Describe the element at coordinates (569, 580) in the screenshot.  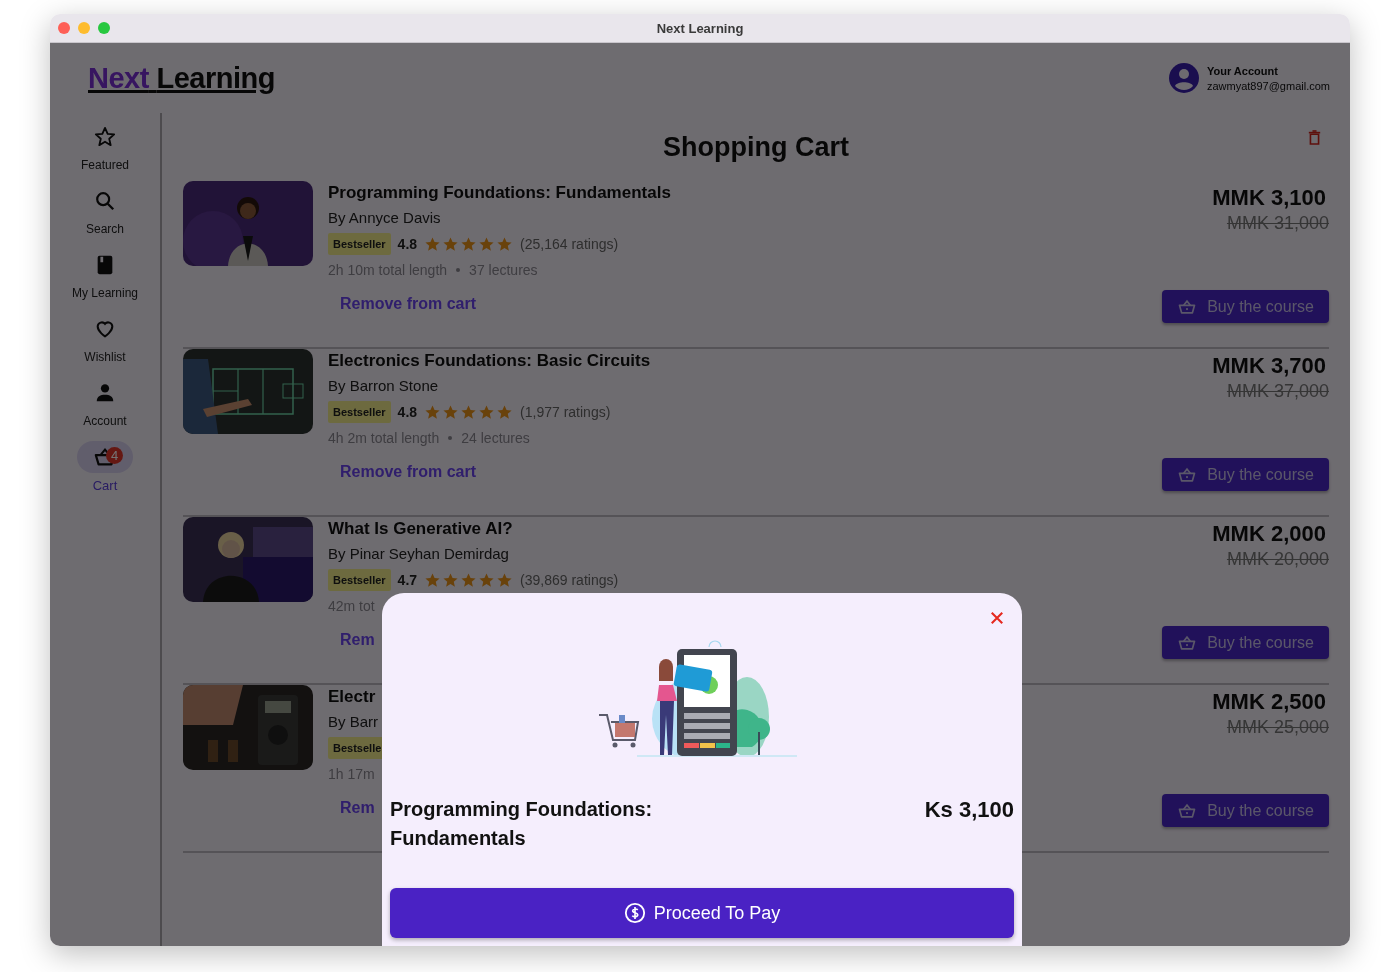
I see `ratings-count: (39,869 ratings)` at that location.